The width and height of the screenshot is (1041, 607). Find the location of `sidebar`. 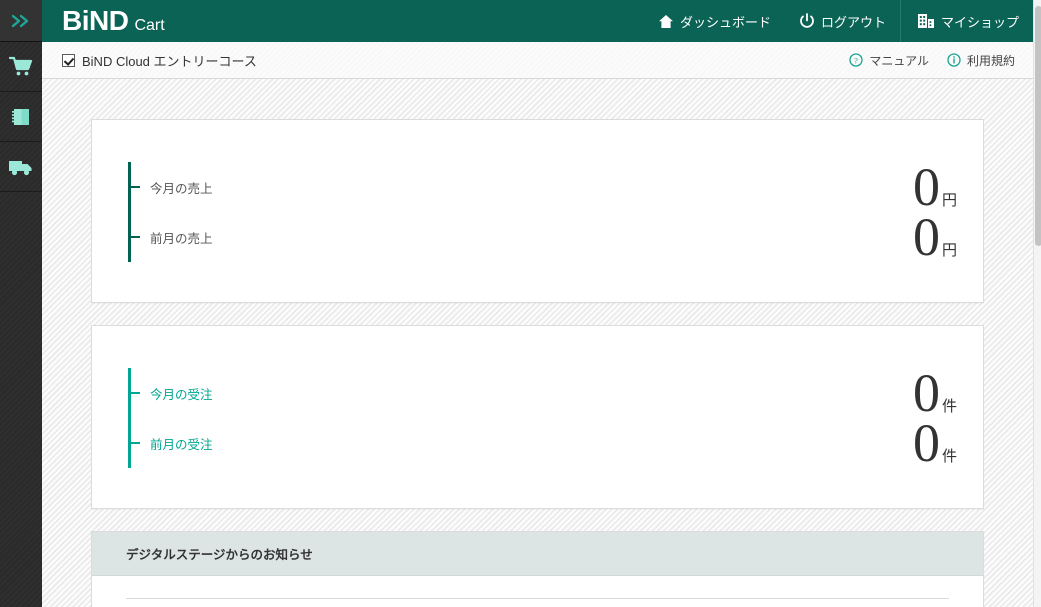

sidebar is located at coordinates (21, 303).